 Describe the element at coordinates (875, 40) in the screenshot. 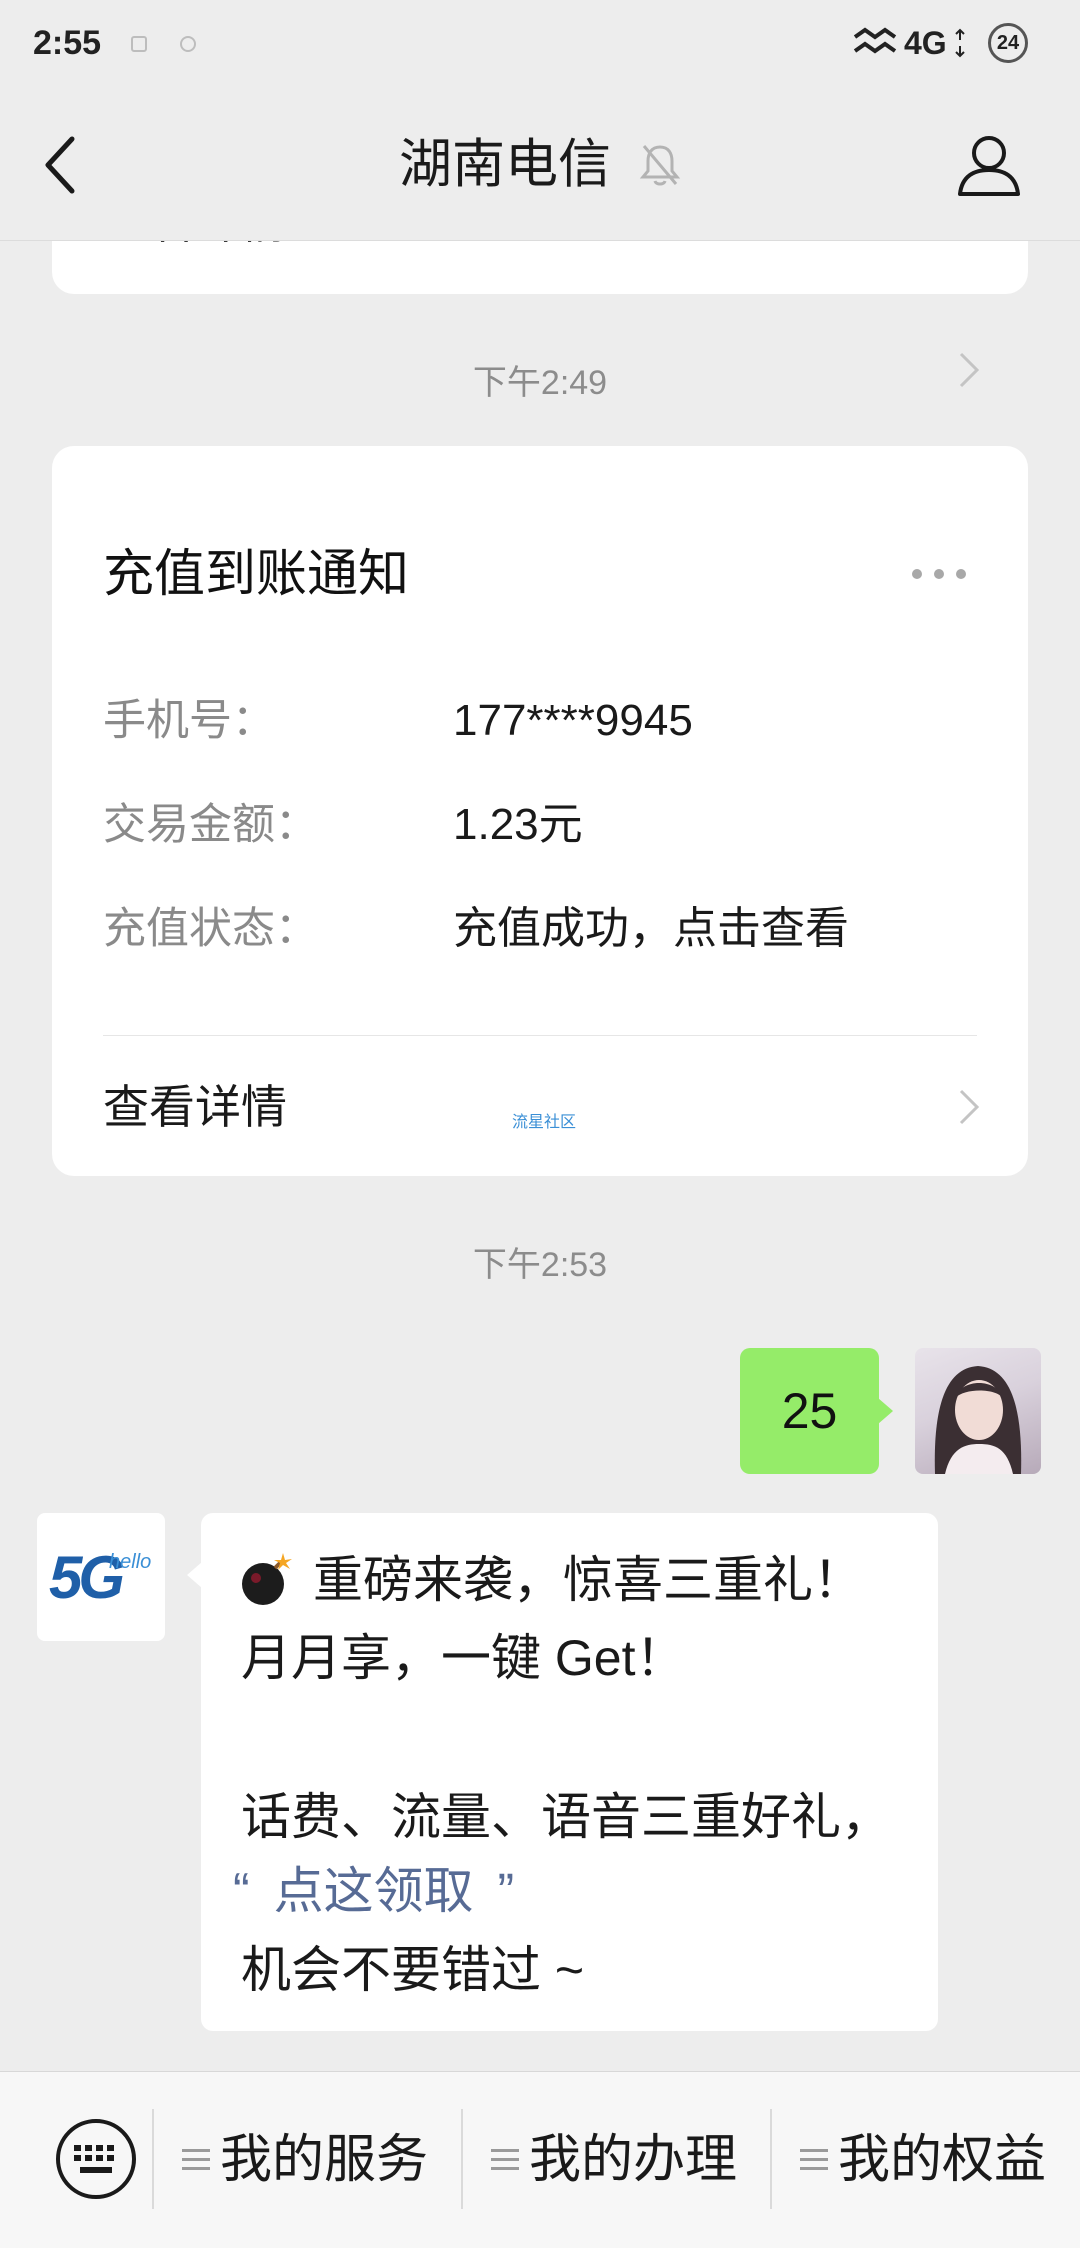

I see `wifi-signal-icon` at that location.